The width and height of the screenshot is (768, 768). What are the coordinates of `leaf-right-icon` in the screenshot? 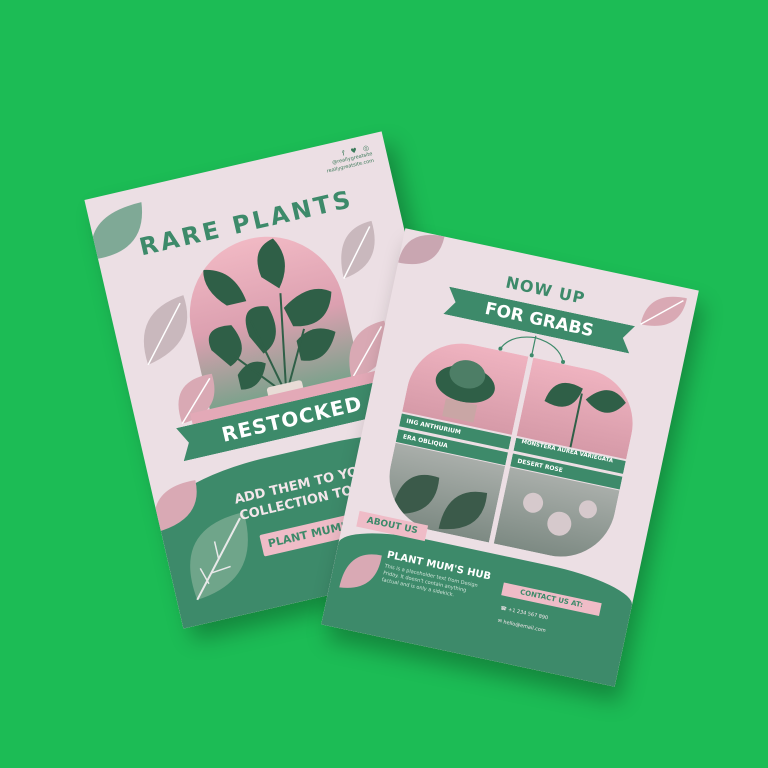 It's located at (358, 249).